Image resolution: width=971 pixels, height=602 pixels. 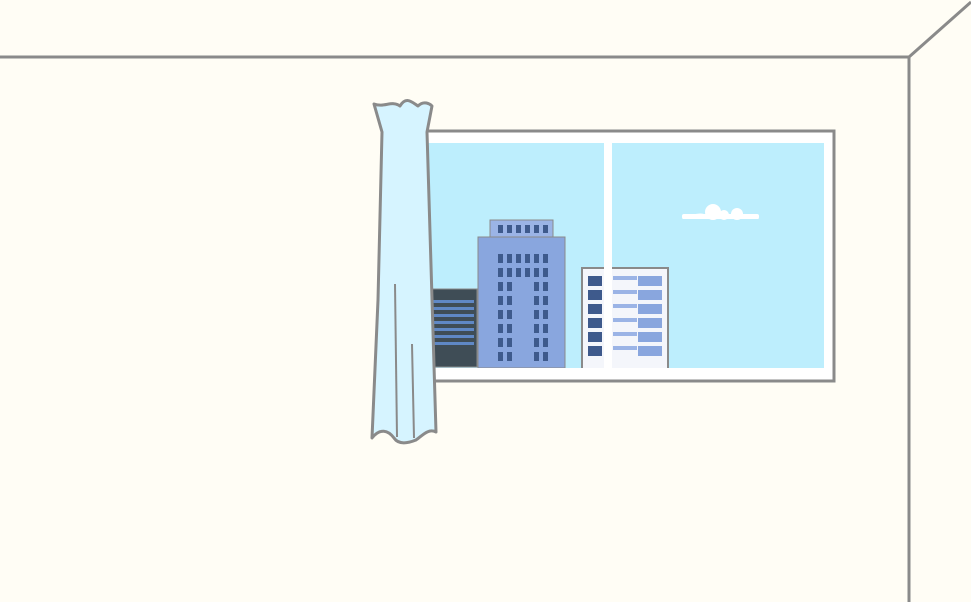 I want to click on window-mullion, so click(x=608, y=257).